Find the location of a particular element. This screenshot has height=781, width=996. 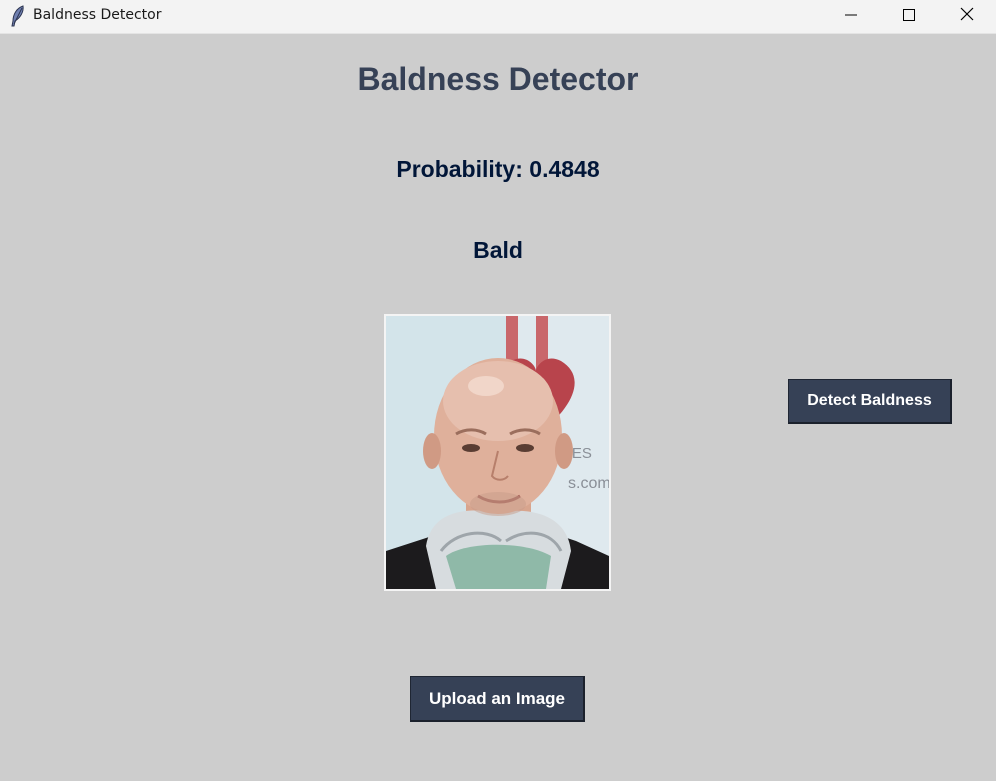

minimize-button is located at coordinates (851, 16).